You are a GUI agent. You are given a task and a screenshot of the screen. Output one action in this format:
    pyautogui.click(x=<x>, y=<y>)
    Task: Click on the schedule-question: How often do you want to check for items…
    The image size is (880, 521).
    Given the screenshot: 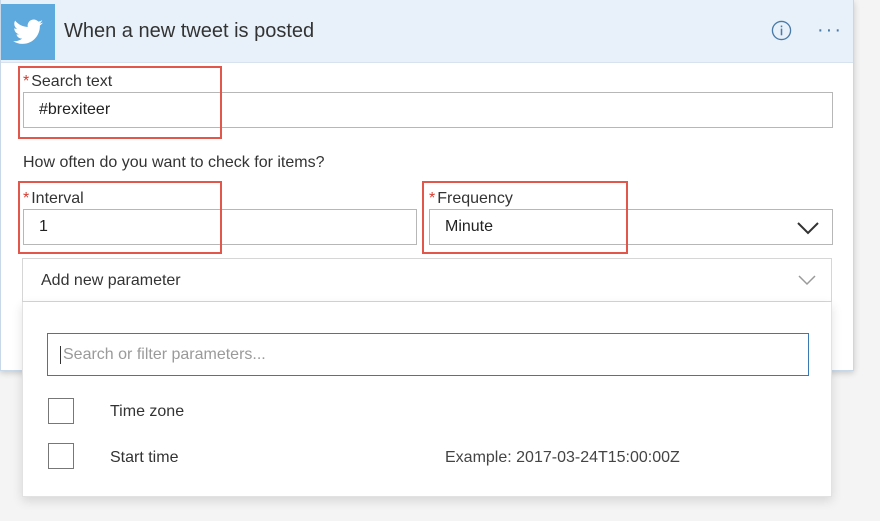 What is the action you would take?
    pyautogui.click(x=174, y=162)
    